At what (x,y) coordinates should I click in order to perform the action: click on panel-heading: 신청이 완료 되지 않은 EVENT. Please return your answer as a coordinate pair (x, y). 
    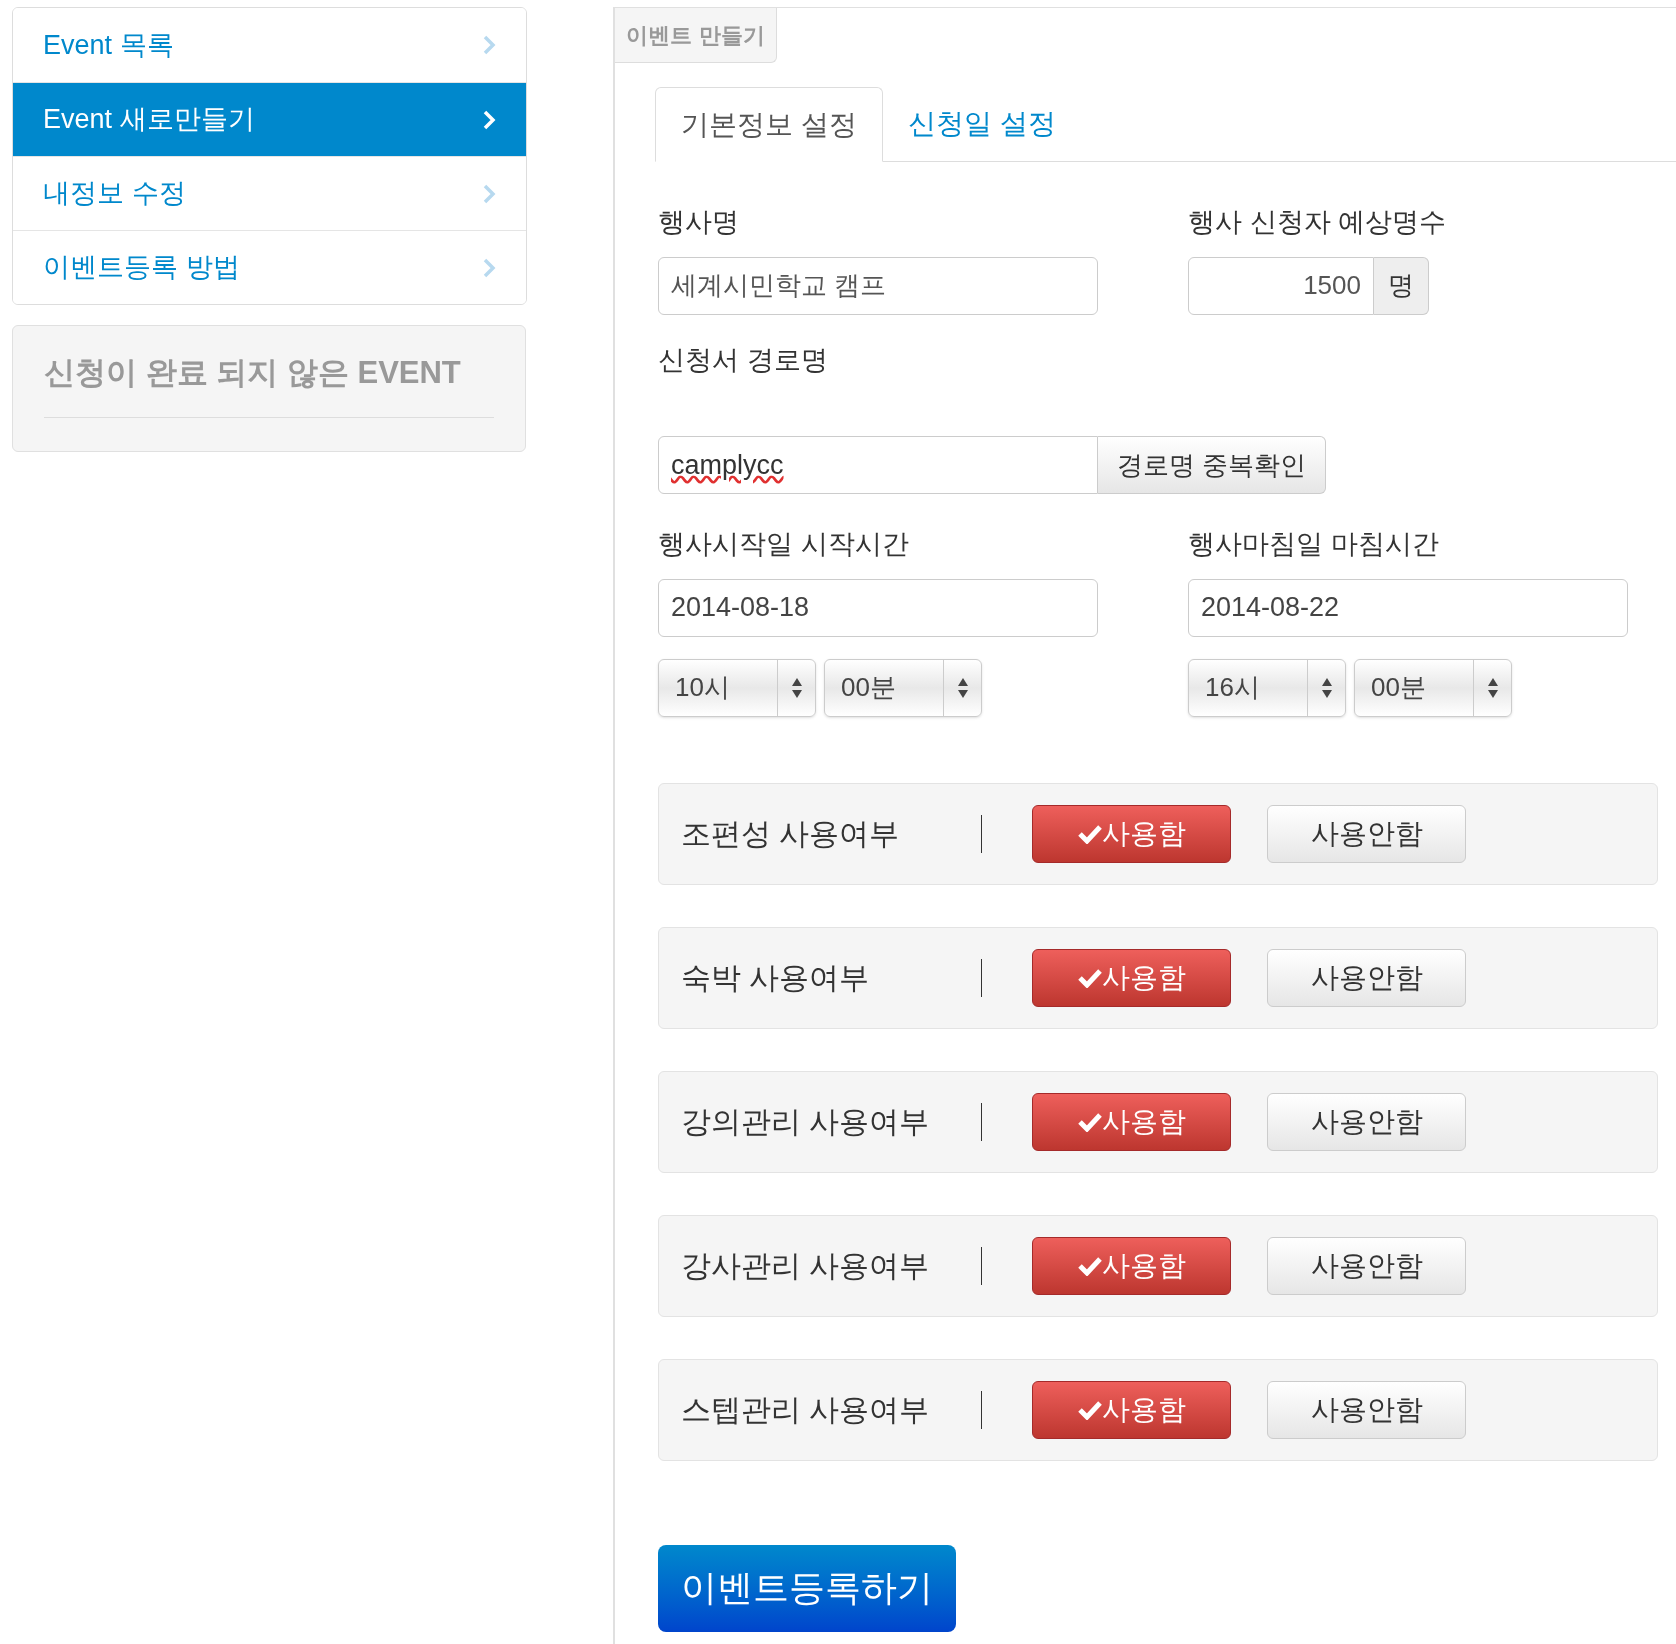
    Looking at the image, I should click on (269, 384).